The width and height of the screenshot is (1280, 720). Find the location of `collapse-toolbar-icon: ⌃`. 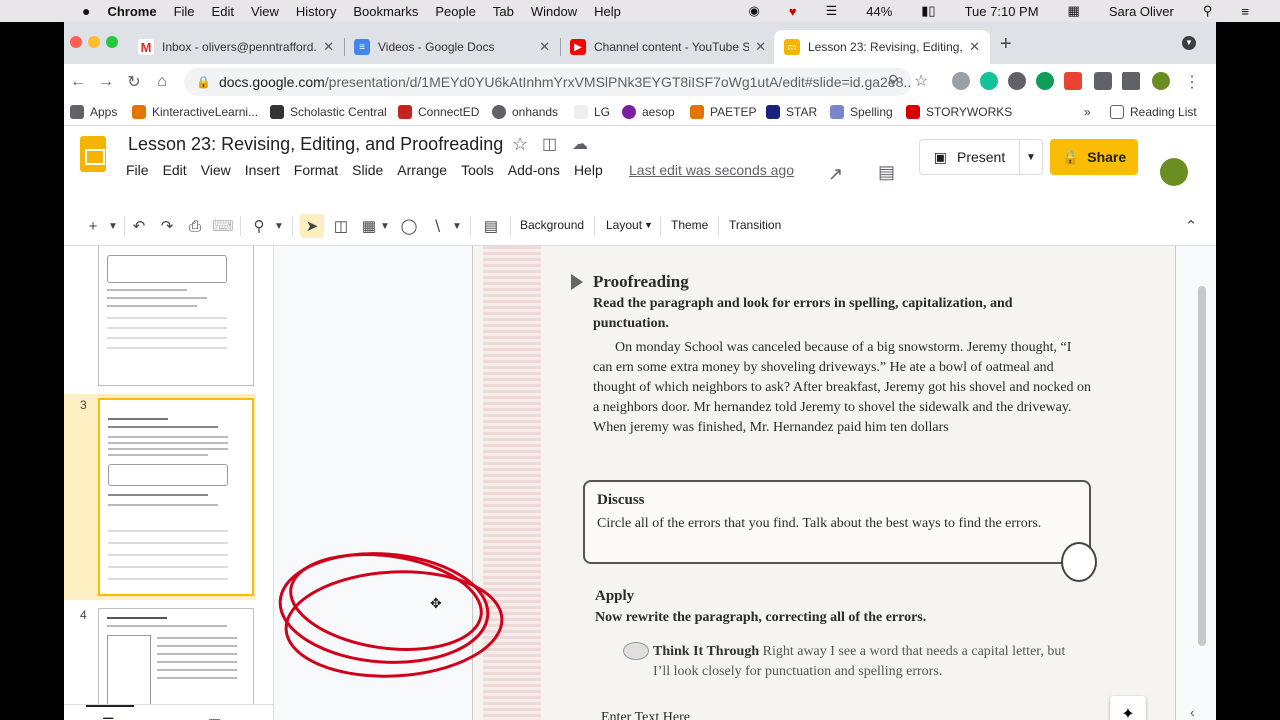

collapse-toolbar-icon: ⌃ is located at coordinates (1191, 226).